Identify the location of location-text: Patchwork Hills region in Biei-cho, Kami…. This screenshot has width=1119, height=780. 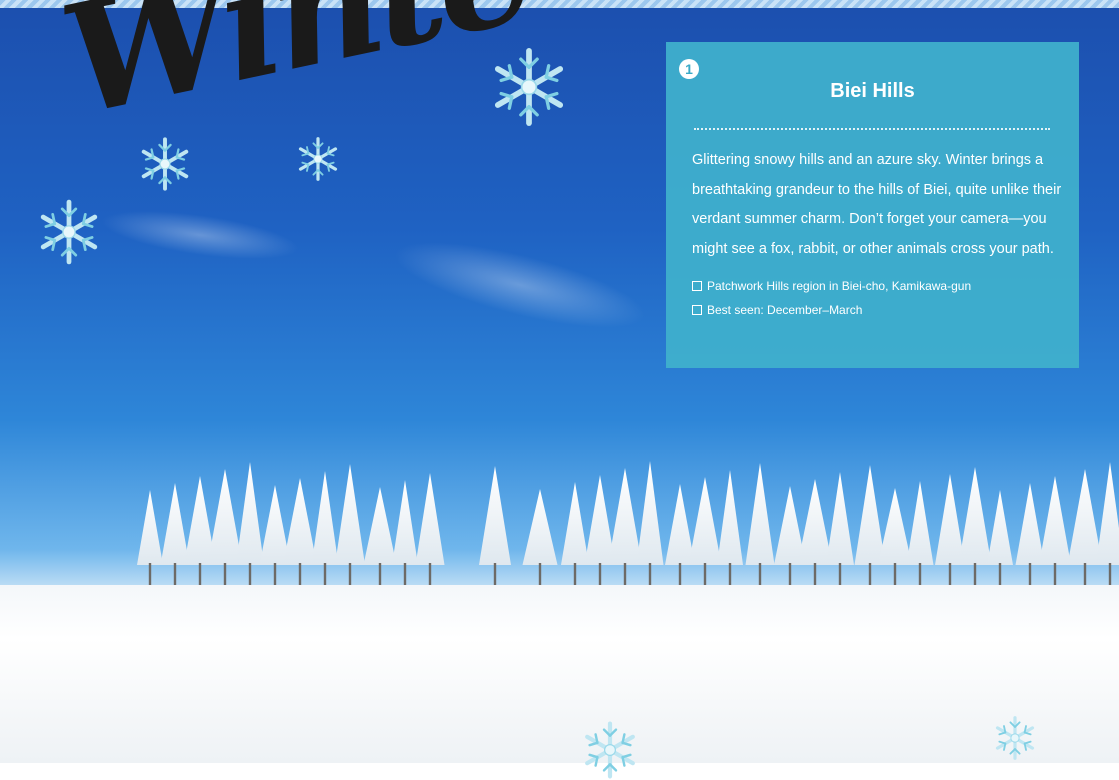
(839, 286).